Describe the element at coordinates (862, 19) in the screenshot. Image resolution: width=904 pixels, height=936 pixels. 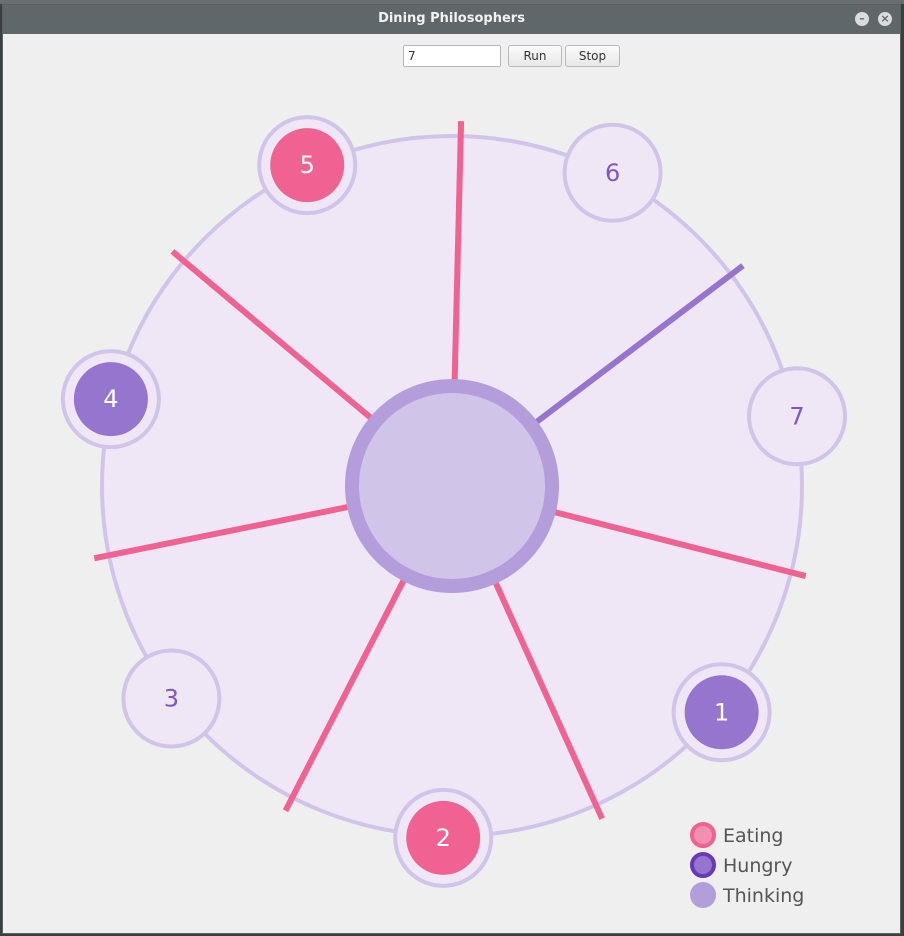
I see `minimize-button: –` at that location.